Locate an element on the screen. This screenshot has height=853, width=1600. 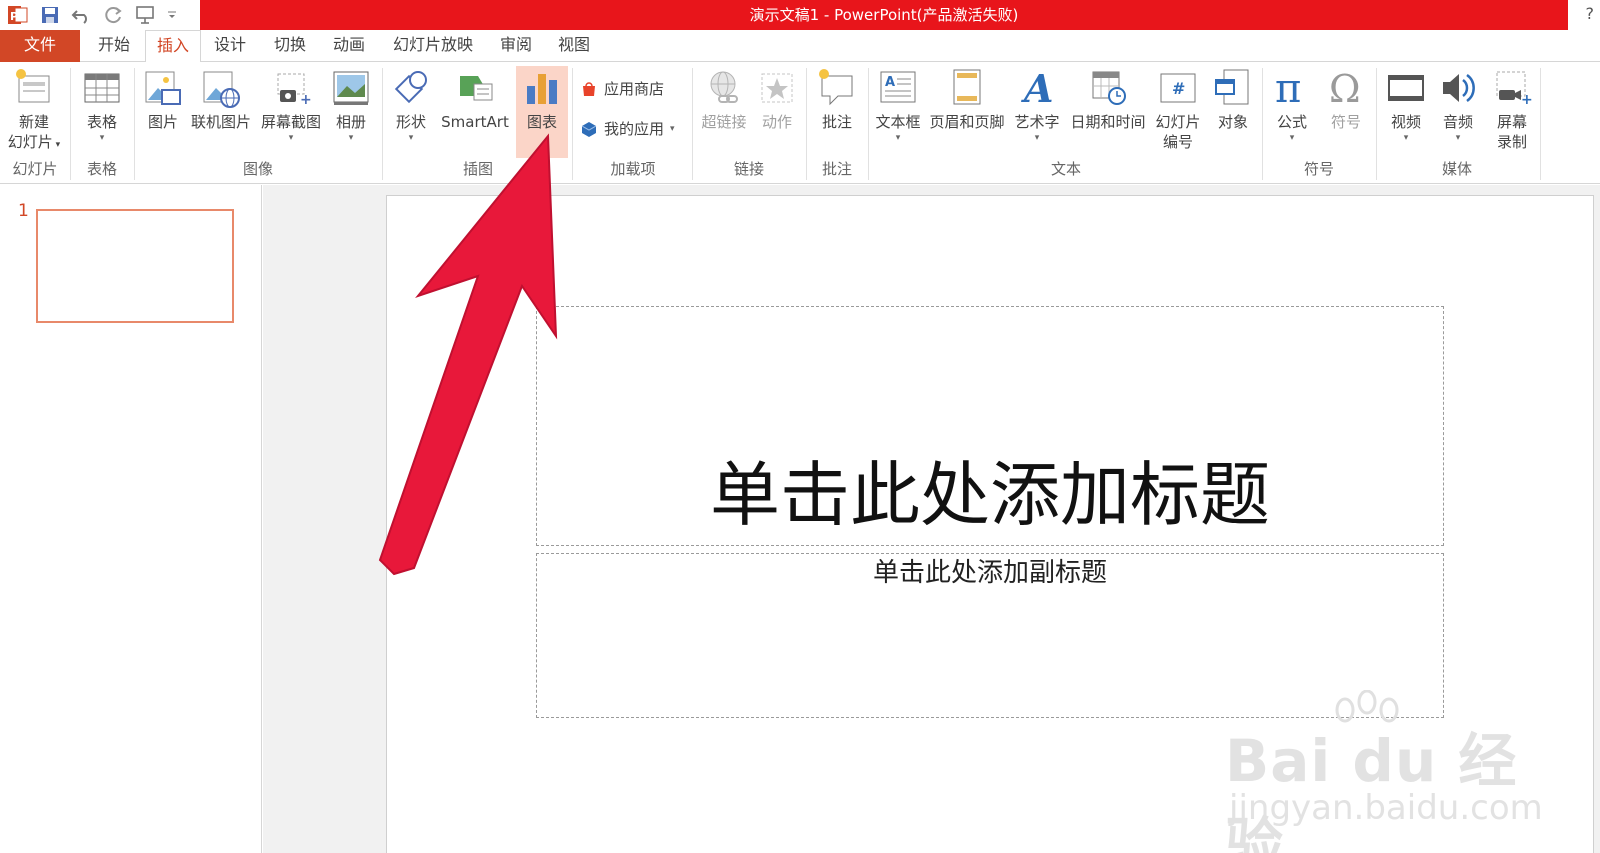
header-footer-icon is located at coordinates (967, 87).